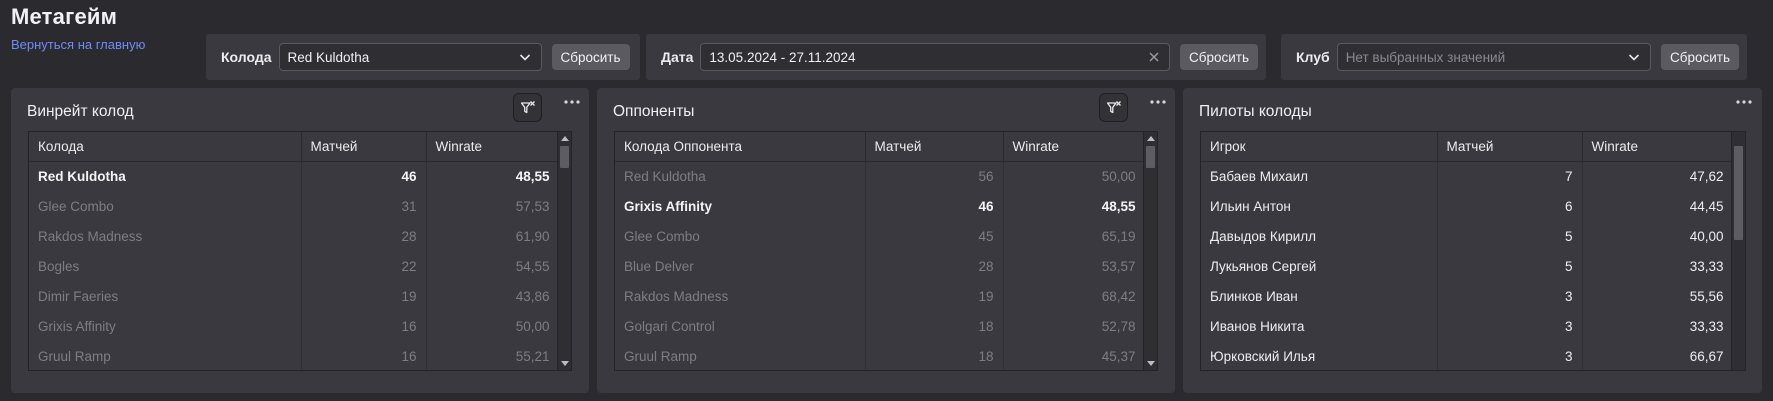  Describe the element at coordinates (1154, 57) in the screenshot. I see `clear-icon` at that location.